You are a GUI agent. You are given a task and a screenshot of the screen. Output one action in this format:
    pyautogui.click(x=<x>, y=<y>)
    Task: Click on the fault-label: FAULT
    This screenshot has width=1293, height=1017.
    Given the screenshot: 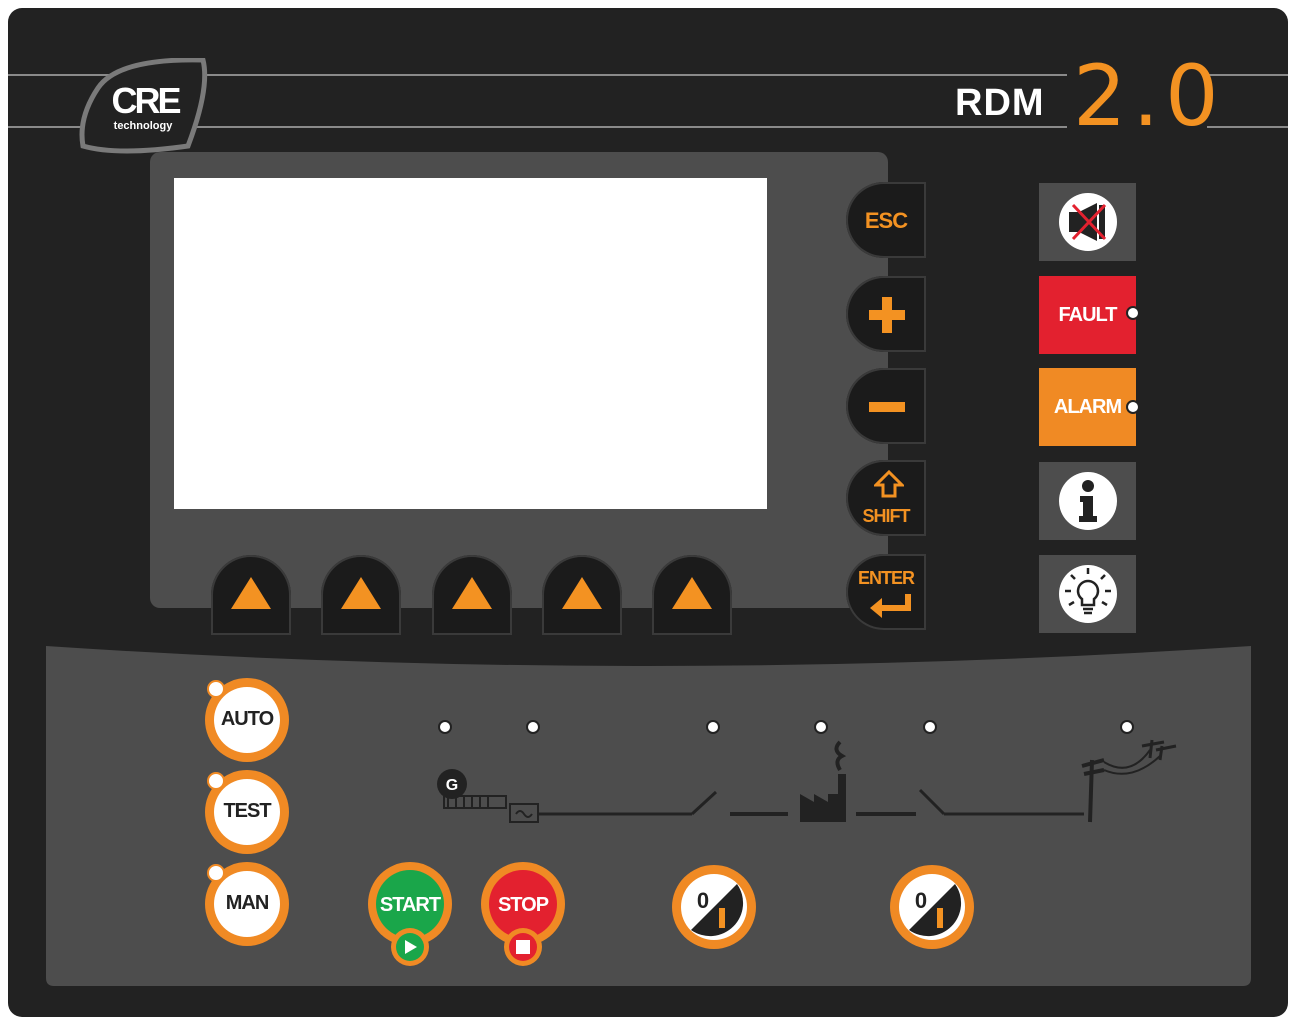 What is the action you would take?
    pyautogui.click(x=1088, y=315)
    